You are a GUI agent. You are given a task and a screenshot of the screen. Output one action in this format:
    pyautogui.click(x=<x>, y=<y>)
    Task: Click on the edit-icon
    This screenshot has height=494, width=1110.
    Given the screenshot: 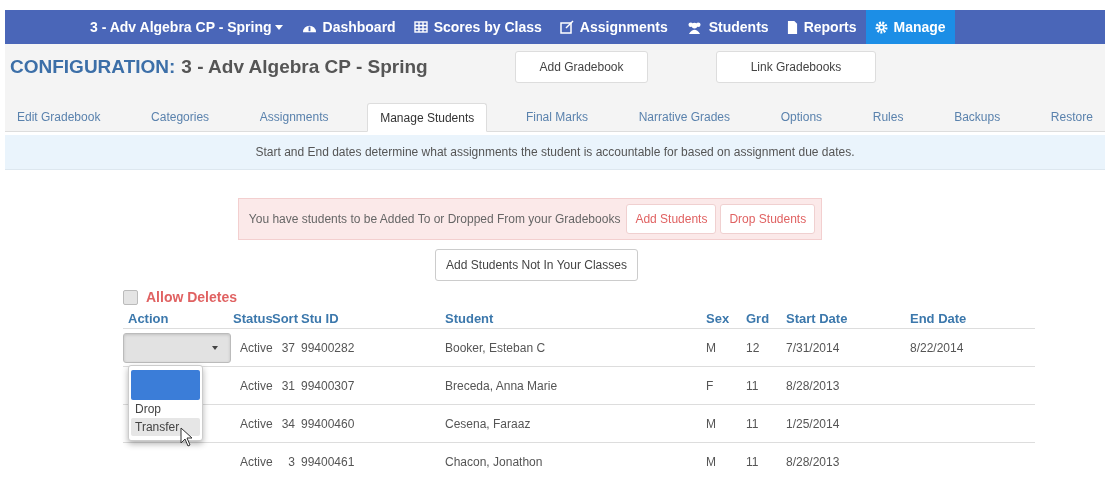 What is the action you would take?
    pyautogui.click(x=566, y=27)
    